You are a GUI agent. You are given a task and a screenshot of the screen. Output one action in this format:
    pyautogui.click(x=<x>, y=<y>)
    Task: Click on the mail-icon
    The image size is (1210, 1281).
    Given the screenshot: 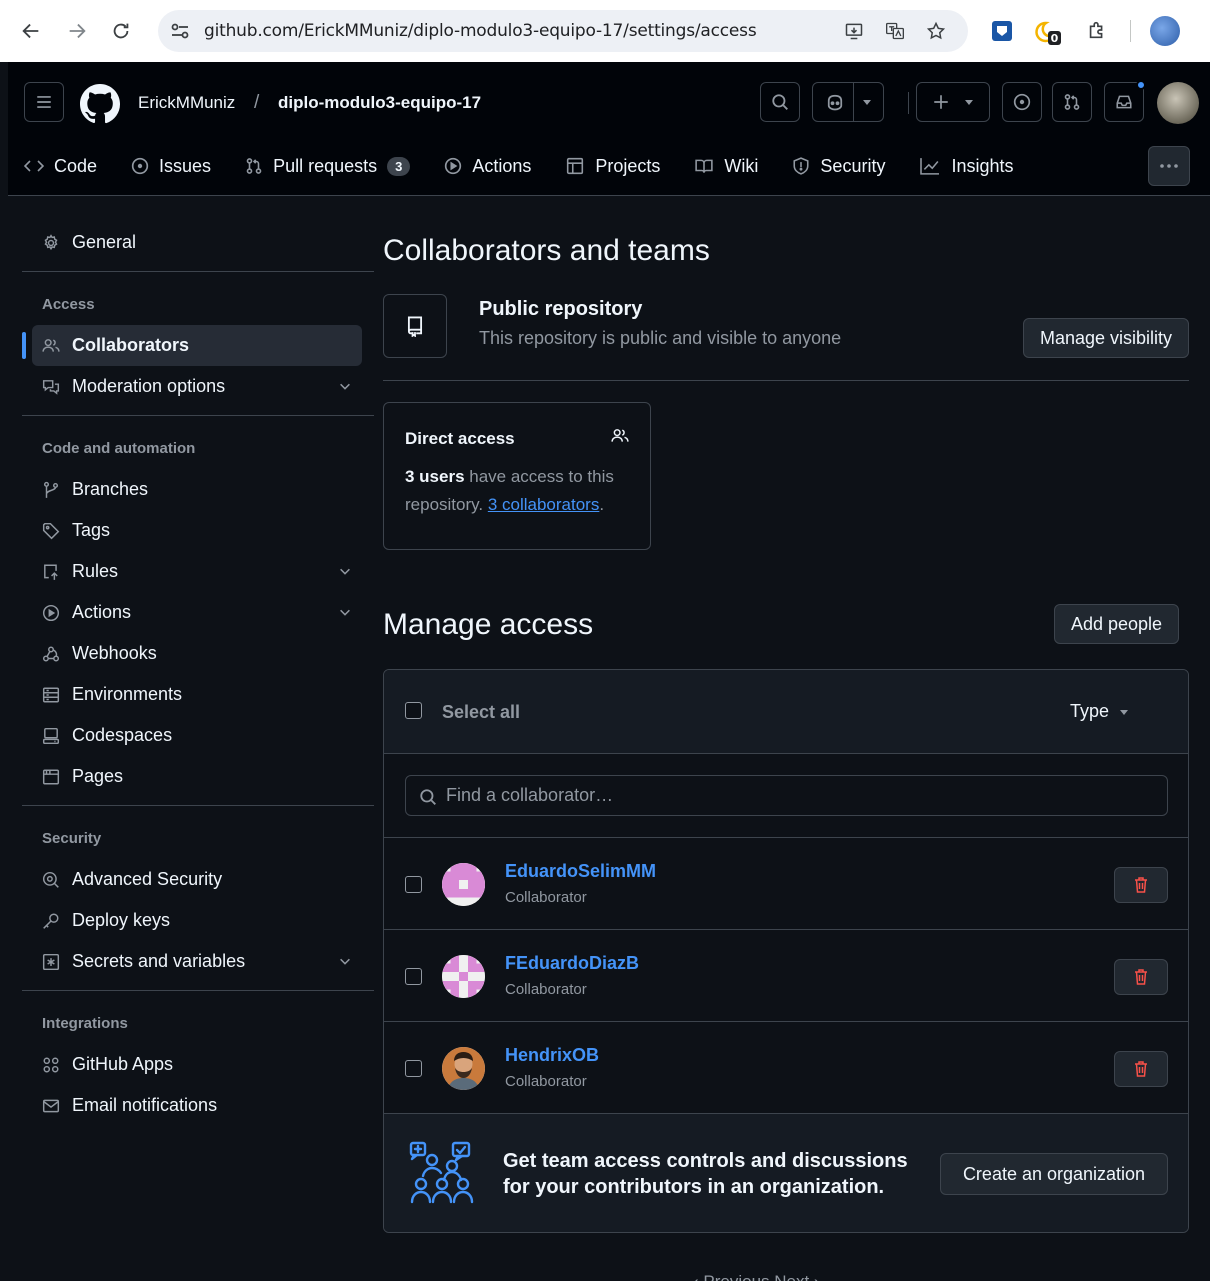 What is the action you would take?
    pyautogui.click(x=51, y=1105)
    